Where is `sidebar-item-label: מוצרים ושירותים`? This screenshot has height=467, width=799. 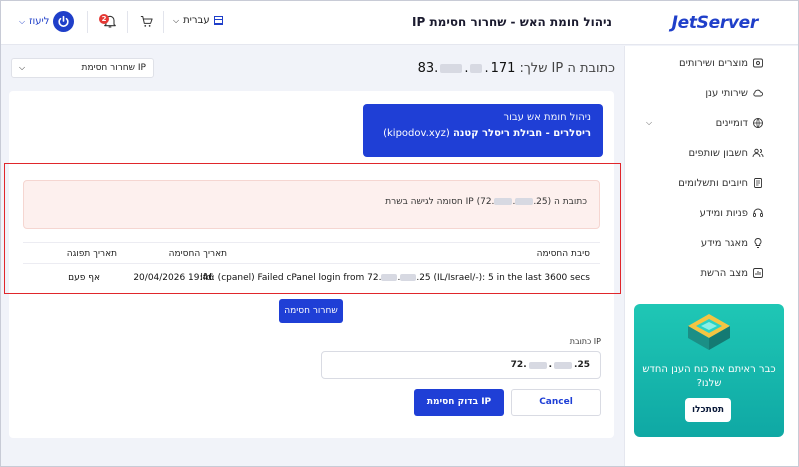 sidebar-item-label: מוצרים ושירותים is located at coordinates (713, 63).